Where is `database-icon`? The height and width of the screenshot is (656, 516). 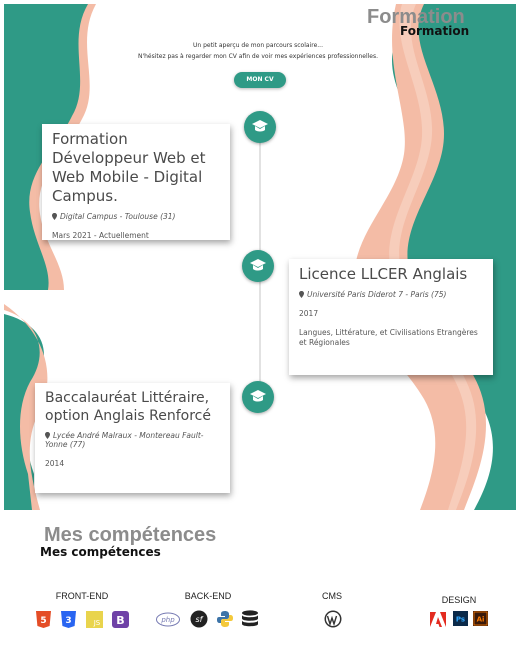
database-icon is located at coordinates (250, 618).